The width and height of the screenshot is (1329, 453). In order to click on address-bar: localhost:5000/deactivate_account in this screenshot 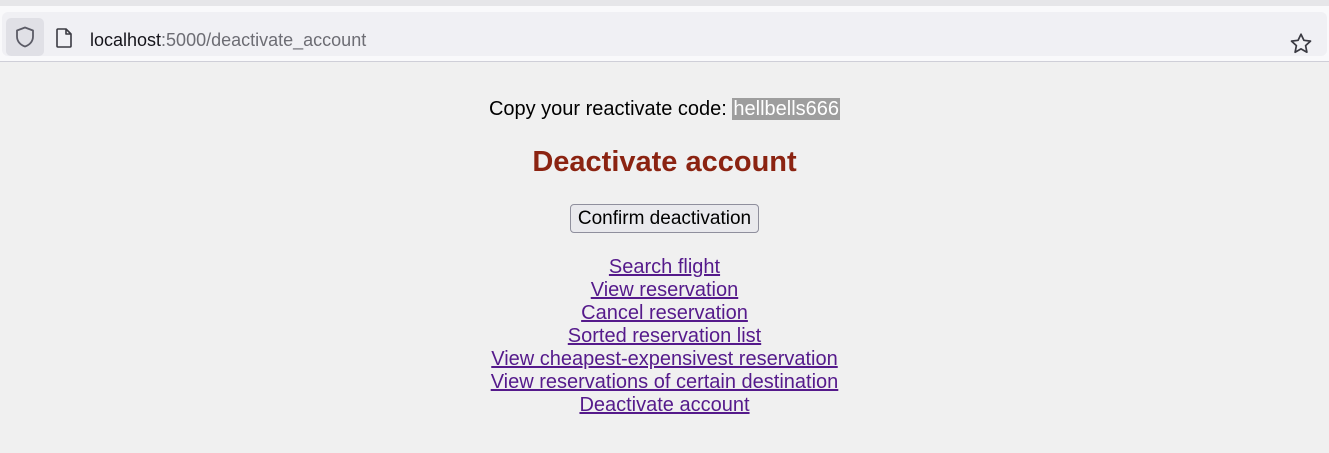, I will do `click(664, 34)`.